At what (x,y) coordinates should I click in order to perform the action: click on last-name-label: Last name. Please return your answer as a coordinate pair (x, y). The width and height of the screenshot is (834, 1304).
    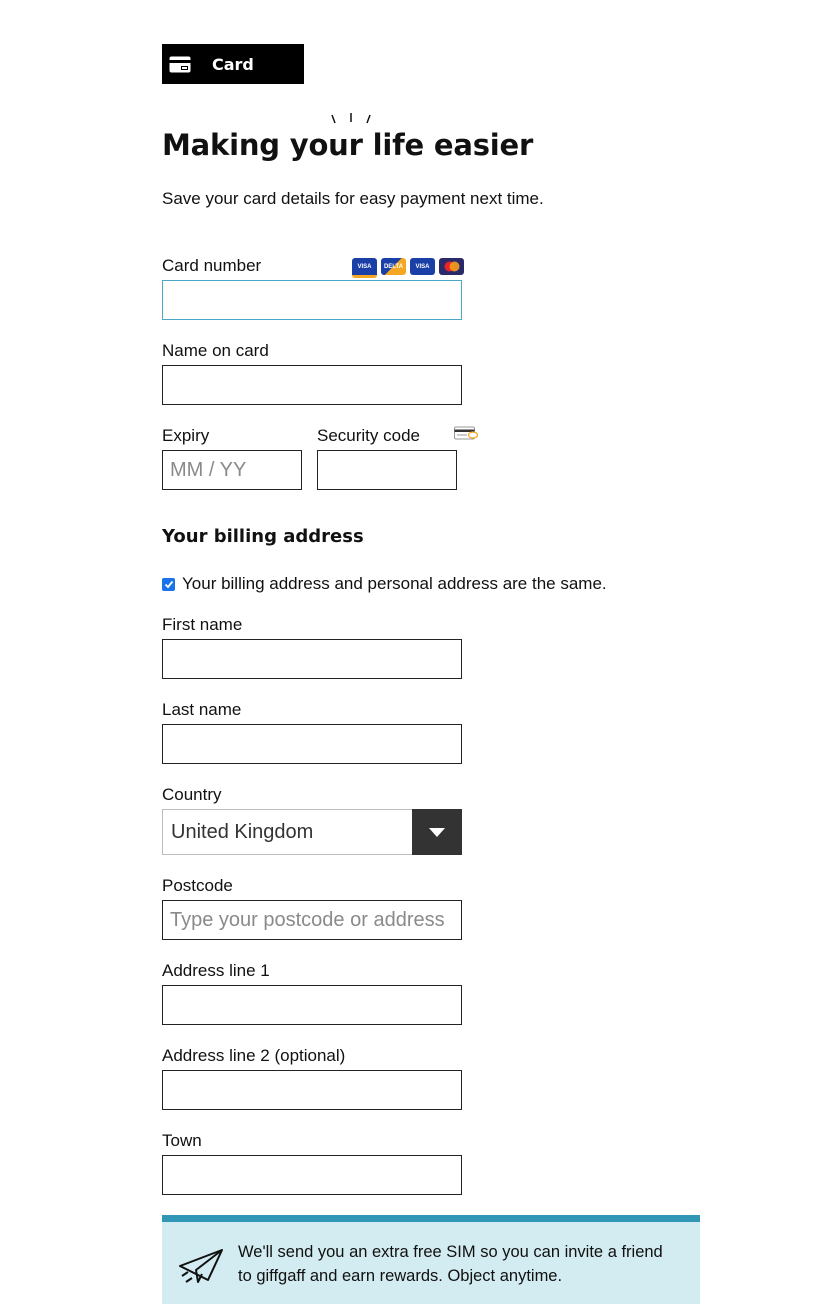
    Looking at the image, I should click on (202, 709).